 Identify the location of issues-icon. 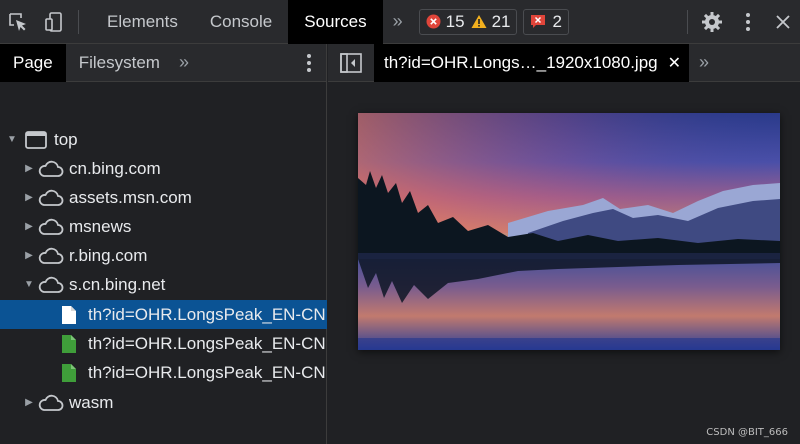
(538, 21).